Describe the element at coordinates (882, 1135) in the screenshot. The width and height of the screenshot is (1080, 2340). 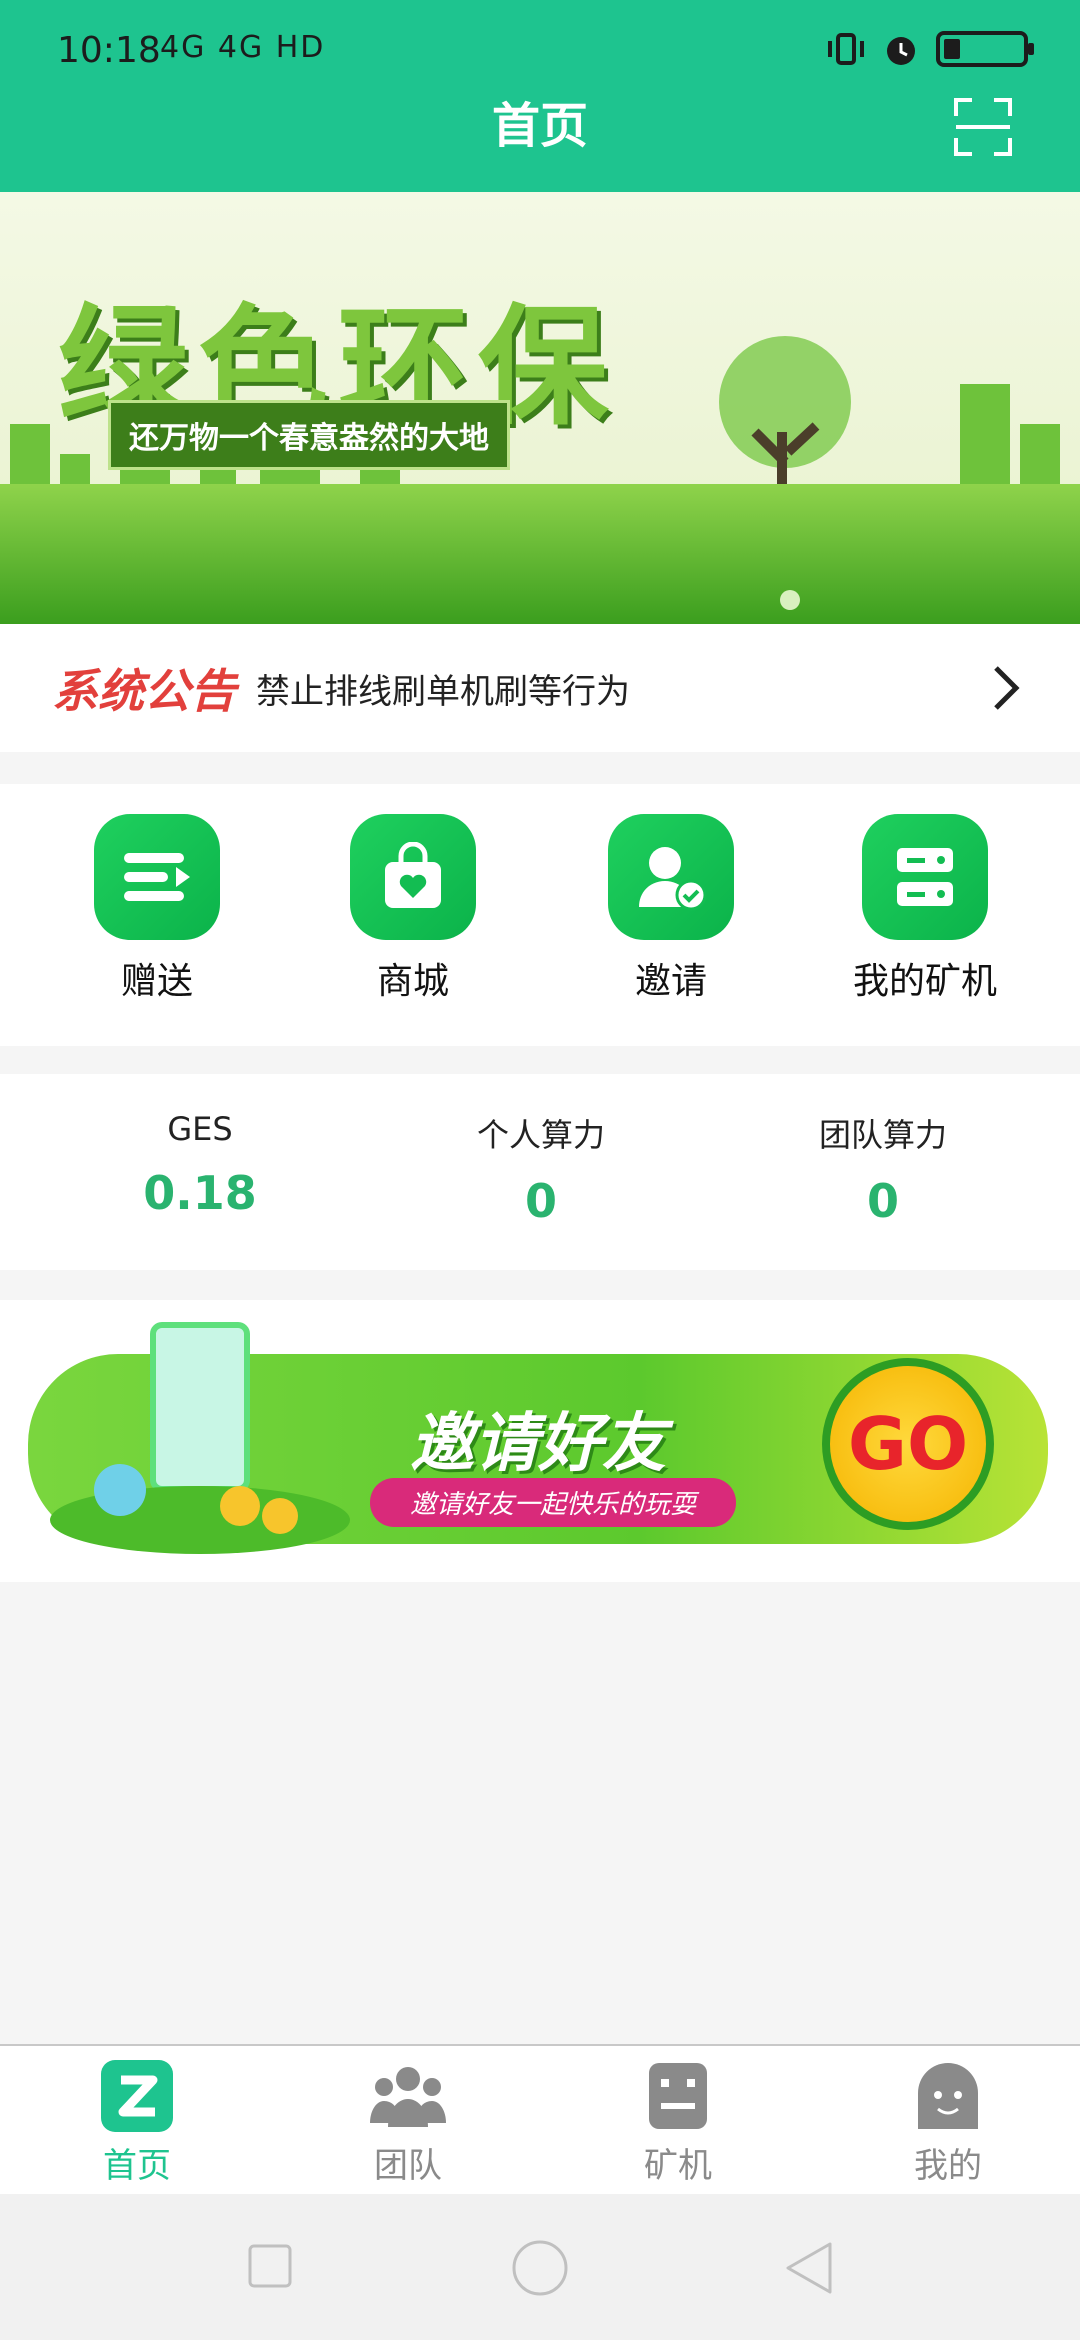
I see `stat-label: 团队算力` at that location.